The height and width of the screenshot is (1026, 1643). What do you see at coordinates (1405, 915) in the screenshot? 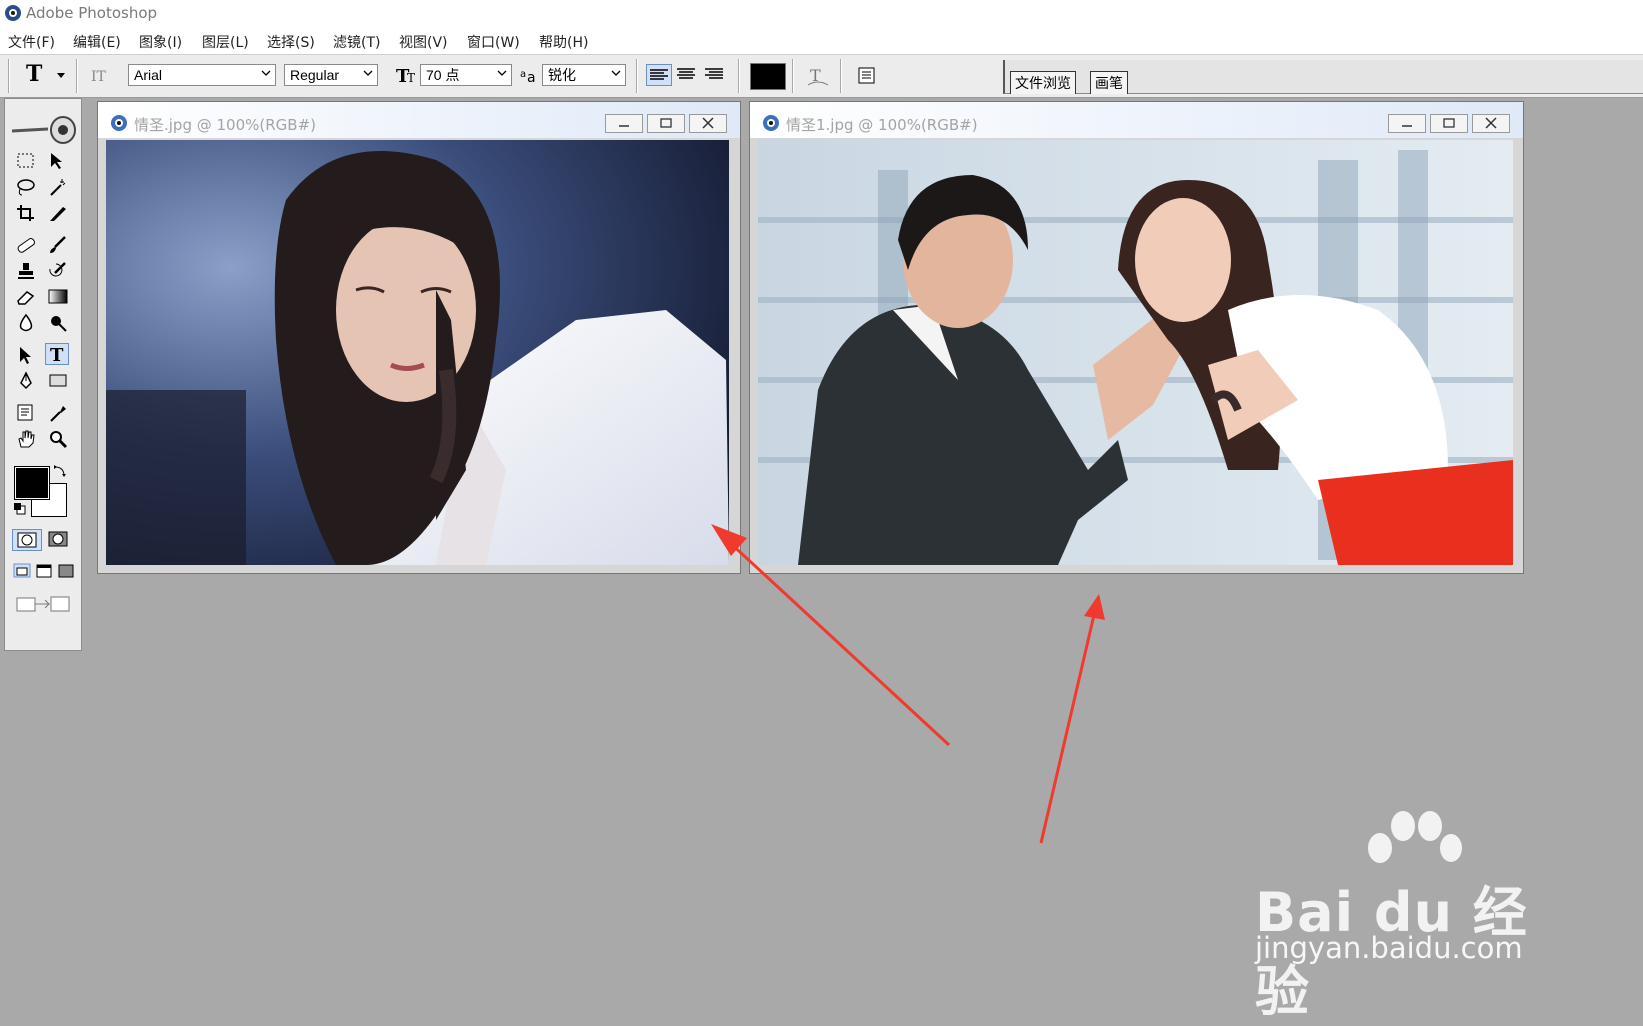
I see `baidu-jingyan-watermark: Bai du 经验 jingyan.baidu.com` at bounding box center [1405, 915].